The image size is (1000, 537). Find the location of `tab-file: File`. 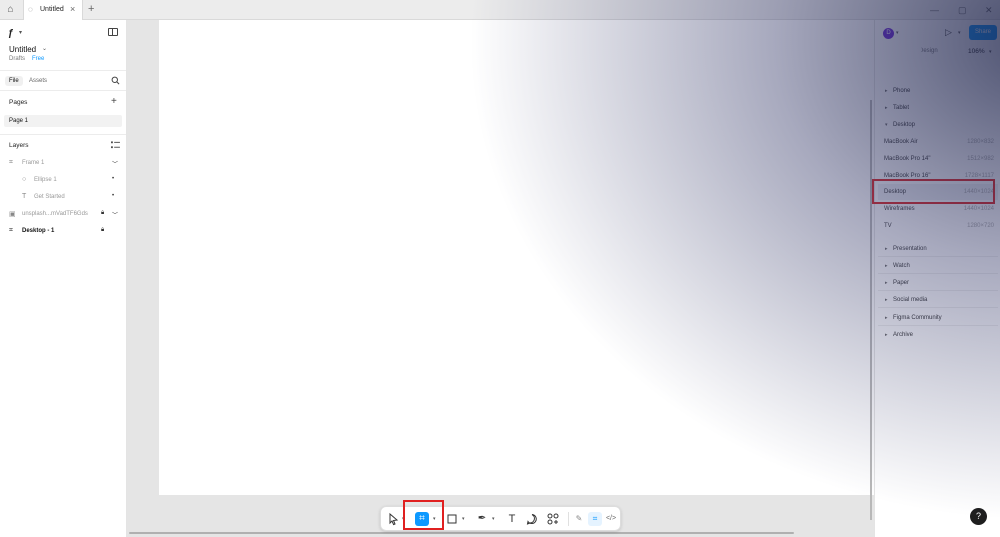

tab-file: File is located at coordinates (14, 81).